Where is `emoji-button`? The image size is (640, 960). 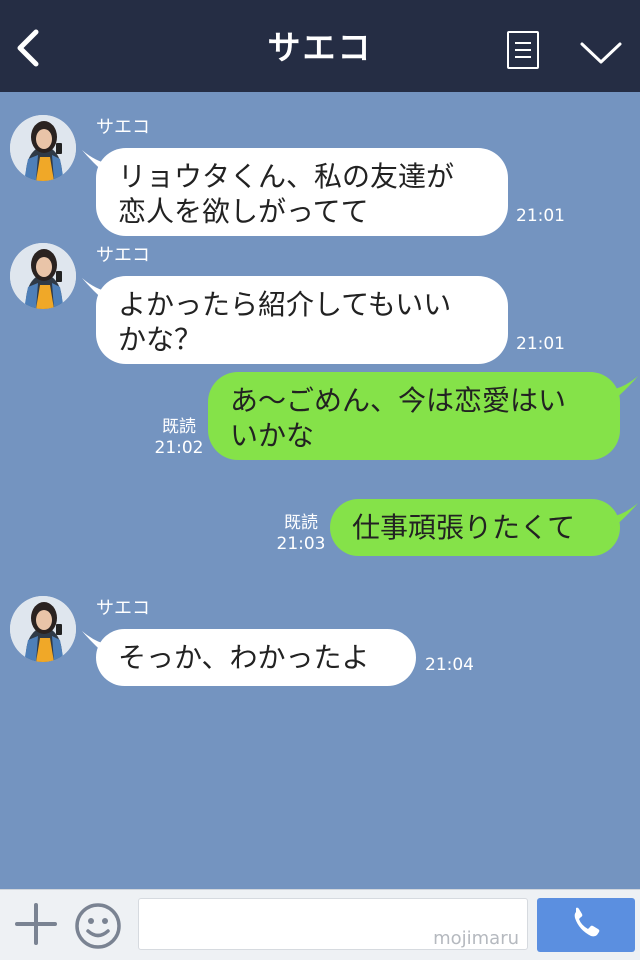 emoji-button is located at coordinates (98, 926).